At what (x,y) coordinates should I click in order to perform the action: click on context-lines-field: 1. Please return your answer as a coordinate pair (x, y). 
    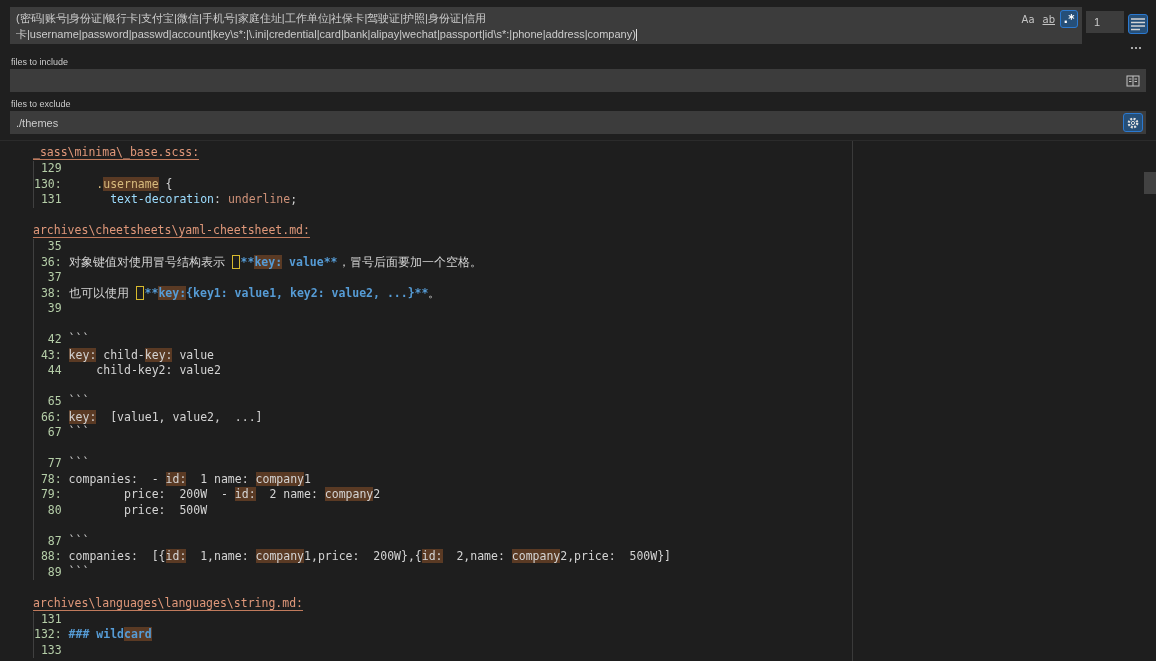
    Looking at the image, I should click on (1105, 22).